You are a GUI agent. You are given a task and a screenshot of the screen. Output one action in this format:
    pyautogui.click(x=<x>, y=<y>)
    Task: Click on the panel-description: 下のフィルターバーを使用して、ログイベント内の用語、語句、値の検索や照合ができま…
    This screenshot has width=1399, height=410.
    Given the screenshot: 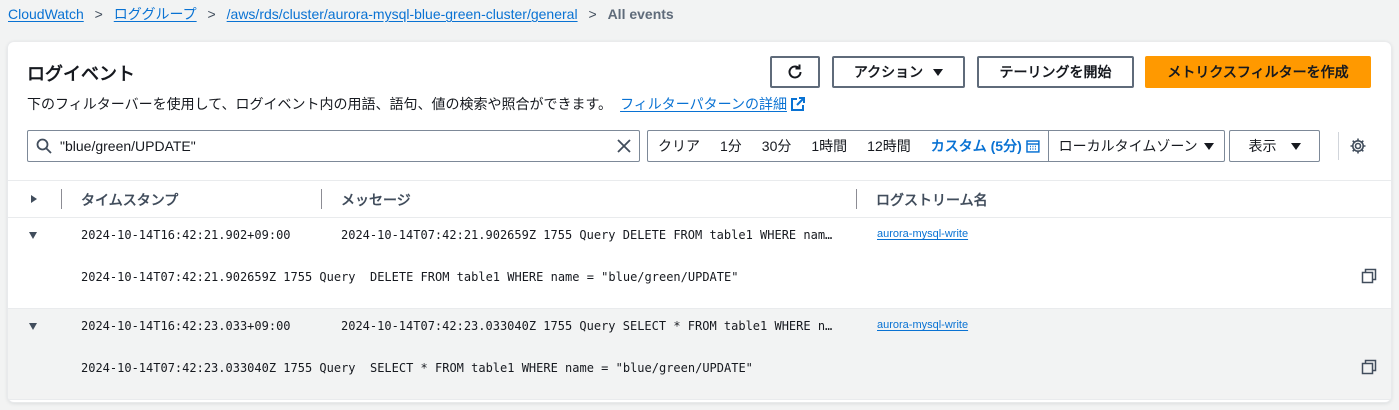 What is the action you would take?
    pyautogui.click(x=416, y=104)
    